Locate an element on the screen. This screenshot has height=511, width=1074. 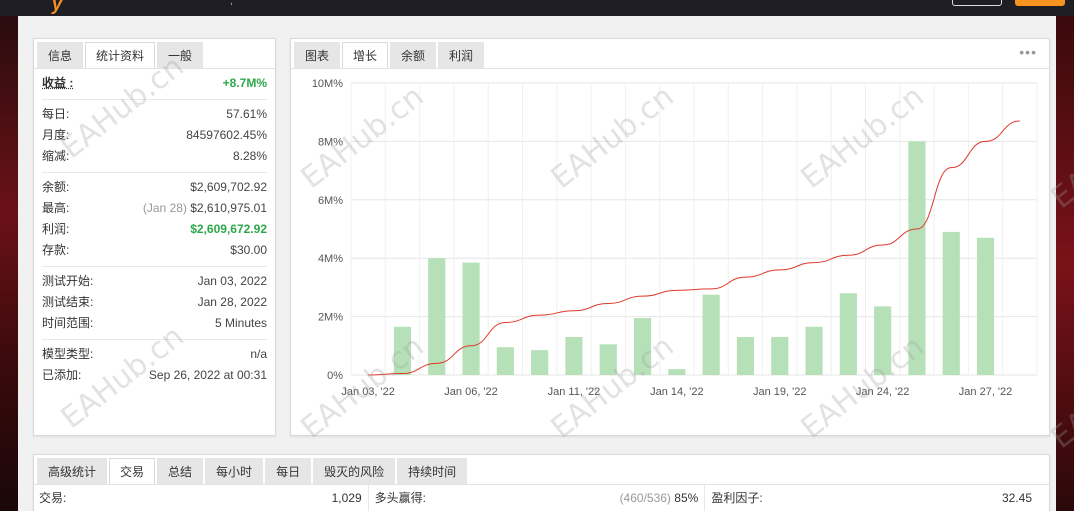
balance-row: 余额: $2,609,702.92 is located at coordinates (154, 187).